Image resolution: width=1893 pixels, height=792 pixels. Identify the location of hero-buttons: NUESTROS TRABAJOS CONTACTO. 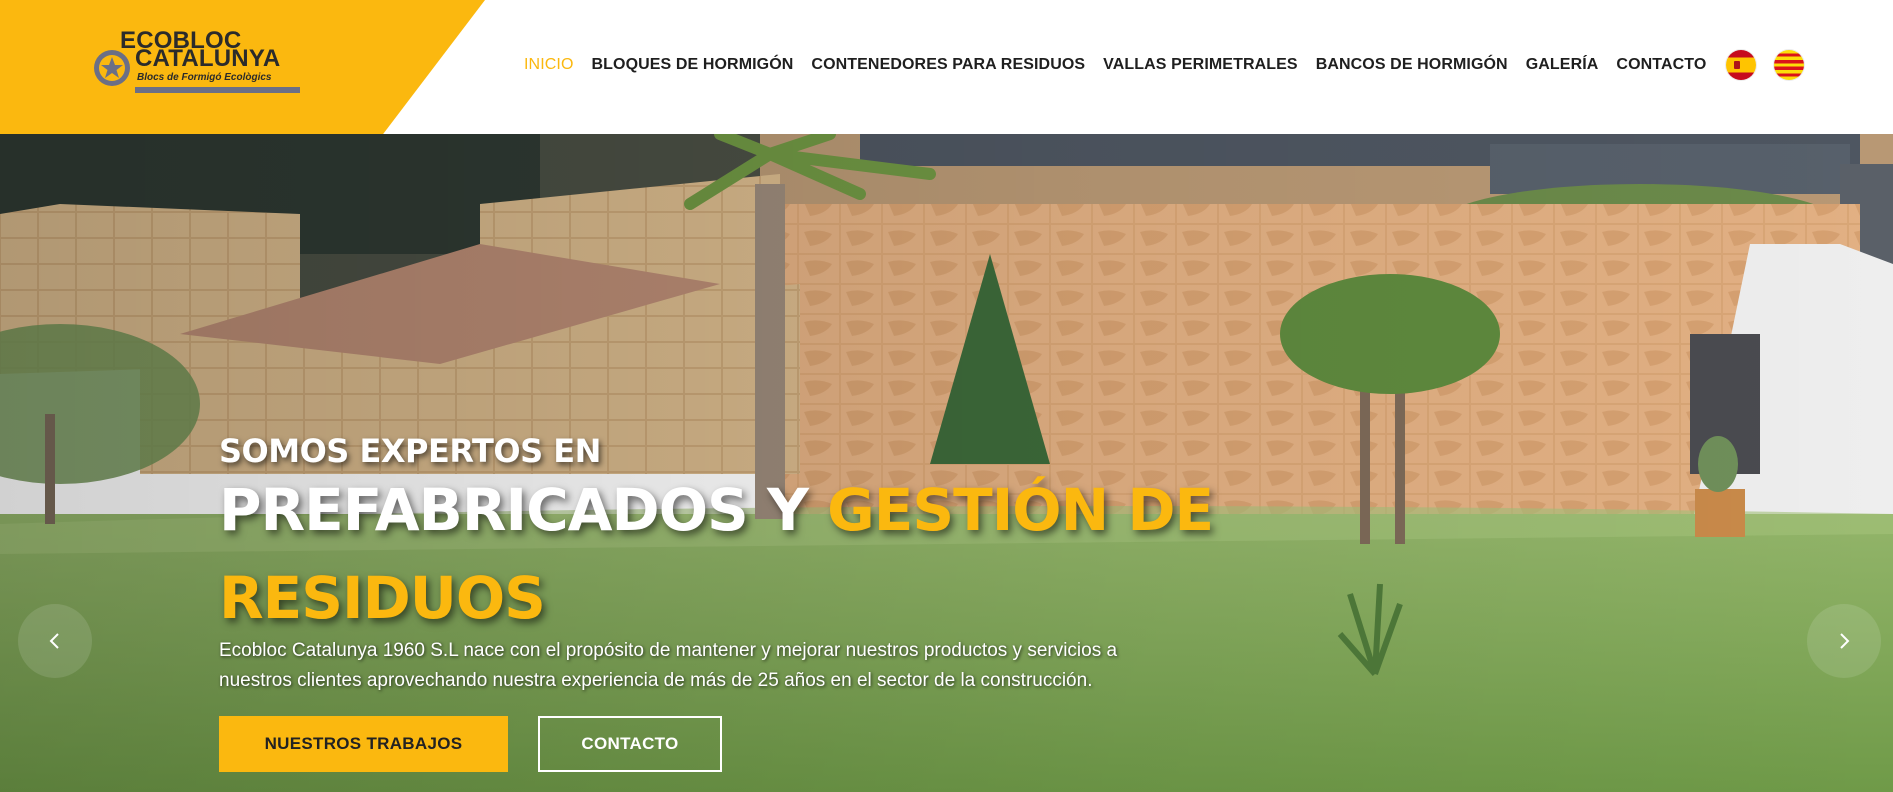
(769, 744).